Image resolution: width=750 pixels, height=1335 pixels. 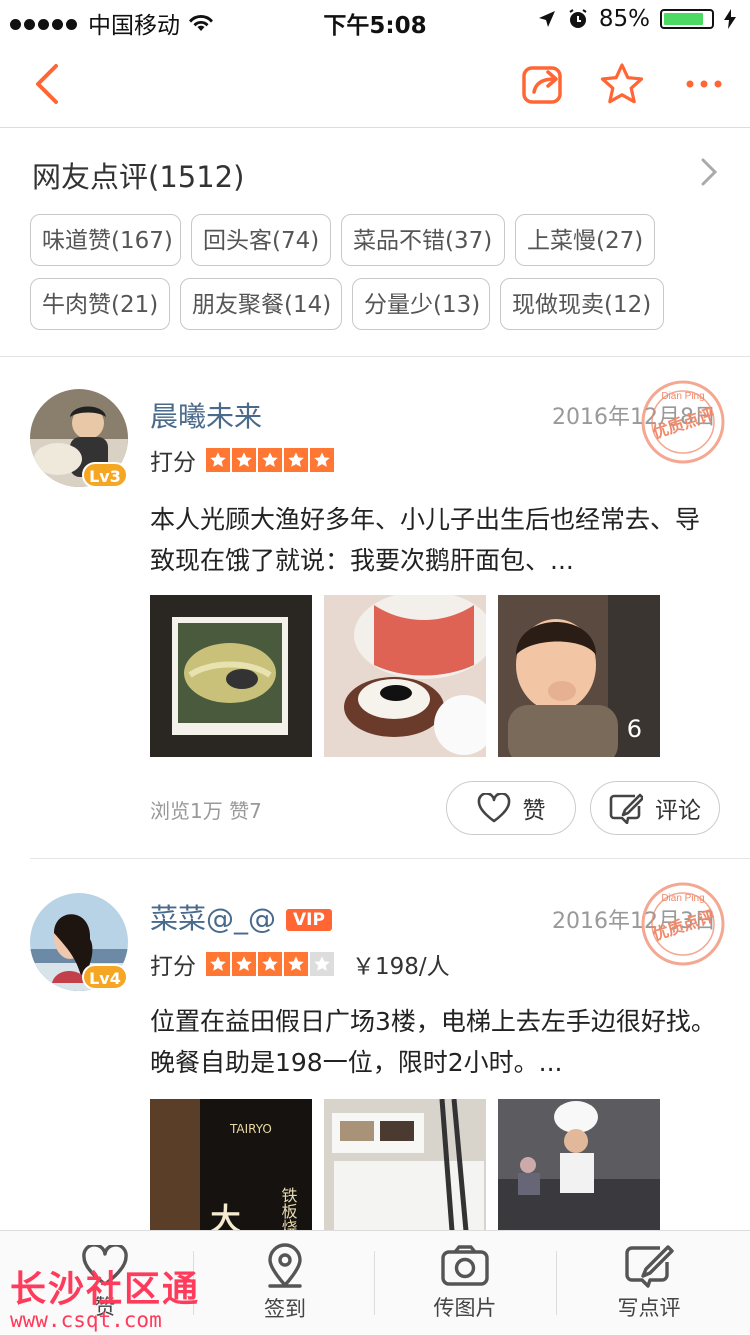 What do you see at coordinates (585, 240) in the screenshot?
I see `tag-chip: 上菜慢(27)` at bounding box center [585, 240].